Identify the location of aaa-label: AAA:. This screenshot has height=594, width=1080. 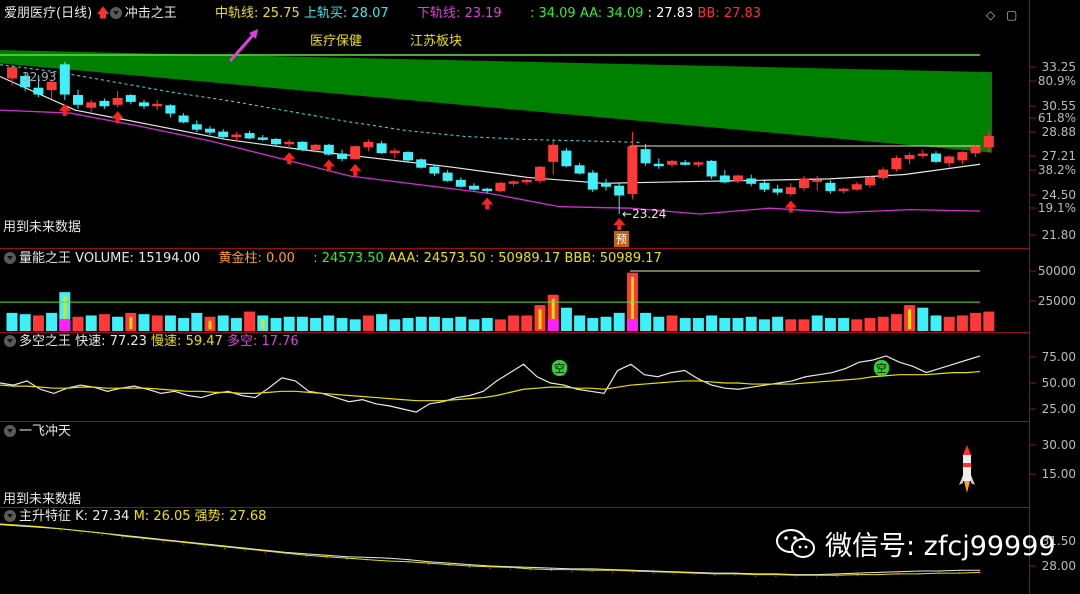
(403, 258).